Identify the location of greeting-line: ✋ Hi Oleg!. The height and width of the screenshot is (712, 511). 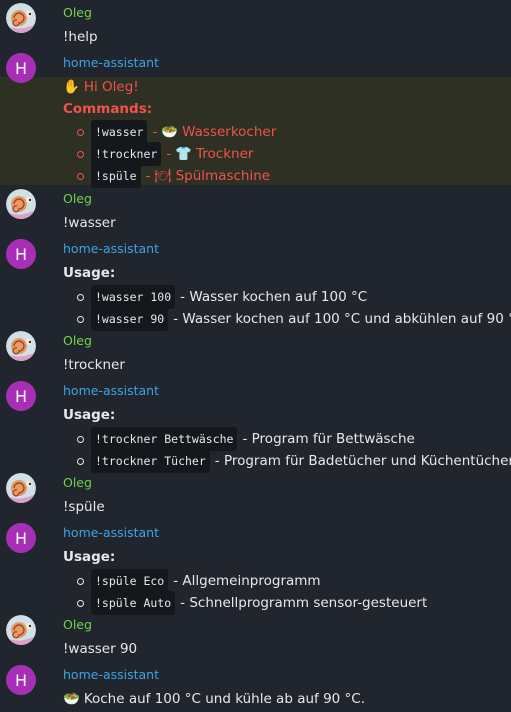
(101, 87).